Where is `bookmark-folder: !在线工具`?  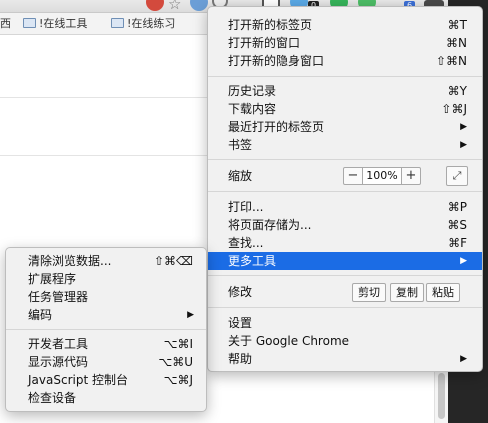
bookmark-folder: !在线工具 is located at coordinates (55, 24).